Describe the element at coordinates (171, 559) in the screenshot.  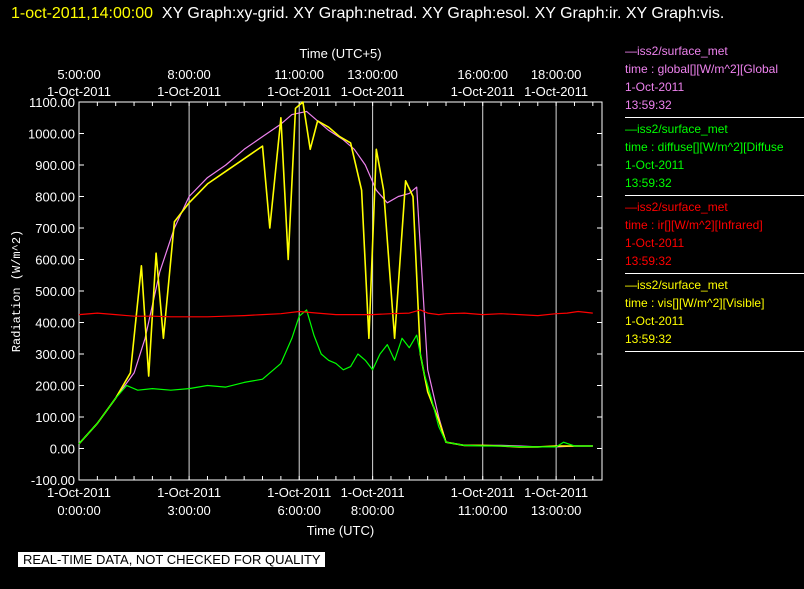
I see `quality-disclaimer: REAL-TIME DATA, NOT CHECKED FOR QUALITY` at that location.